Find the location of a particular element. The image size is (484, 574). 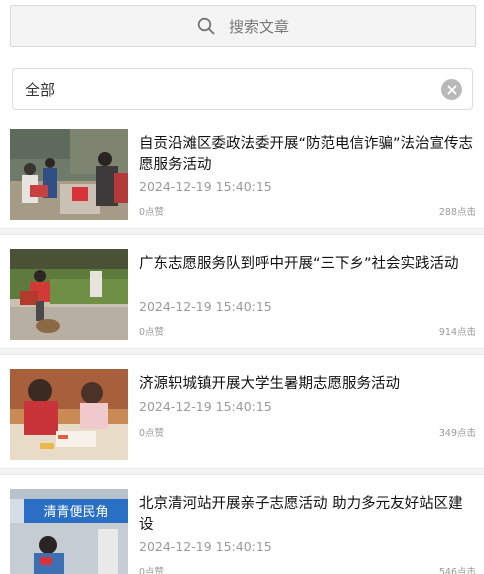

category-filter-input: 全部 is located at coordinates (242, 89).